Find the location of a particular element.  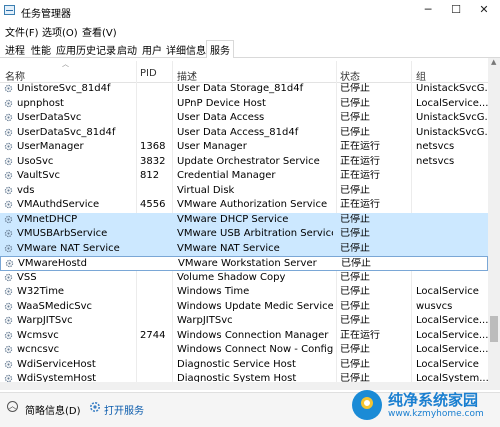

service-description: VMware NAT Service is located at coordinates (228, 248).